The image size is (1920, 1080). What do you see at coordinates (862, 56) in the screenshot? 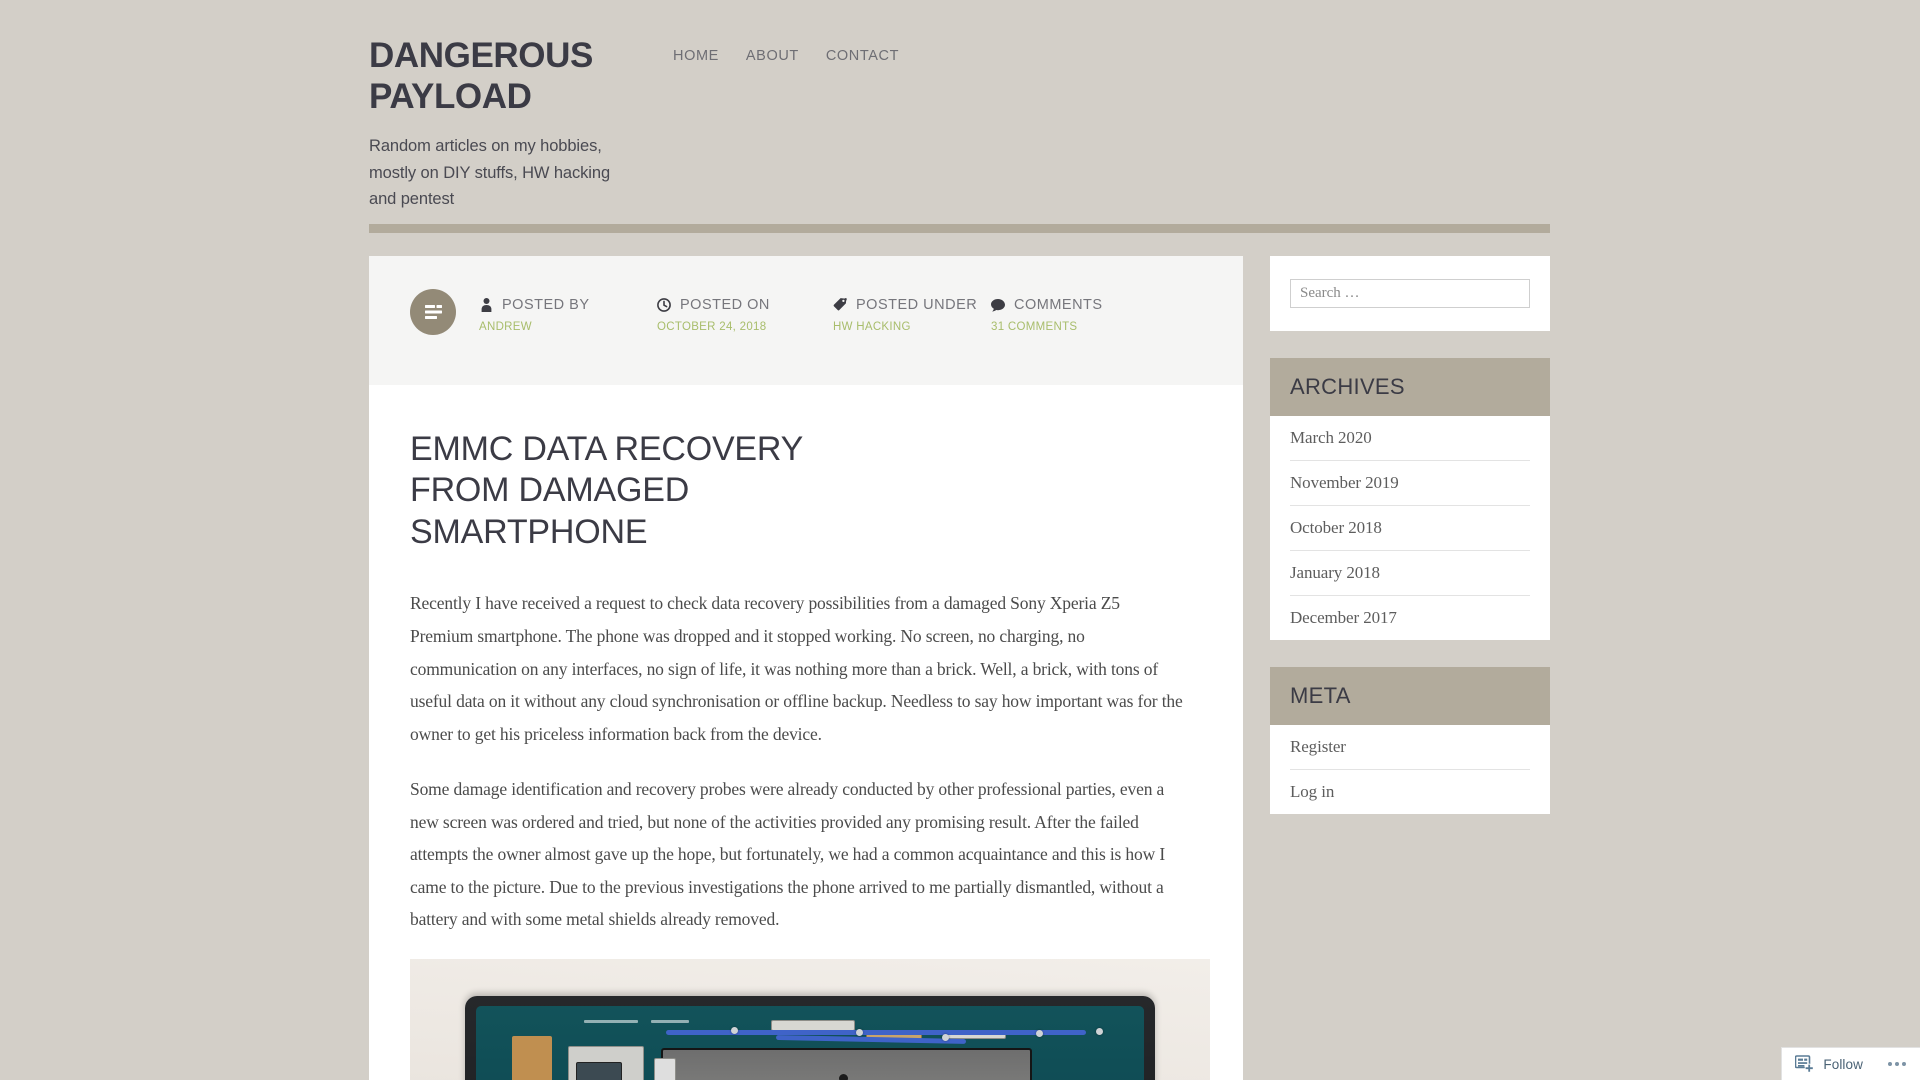
I see `nav-item-contact: CONTACT` at bounding box center [862, 56].